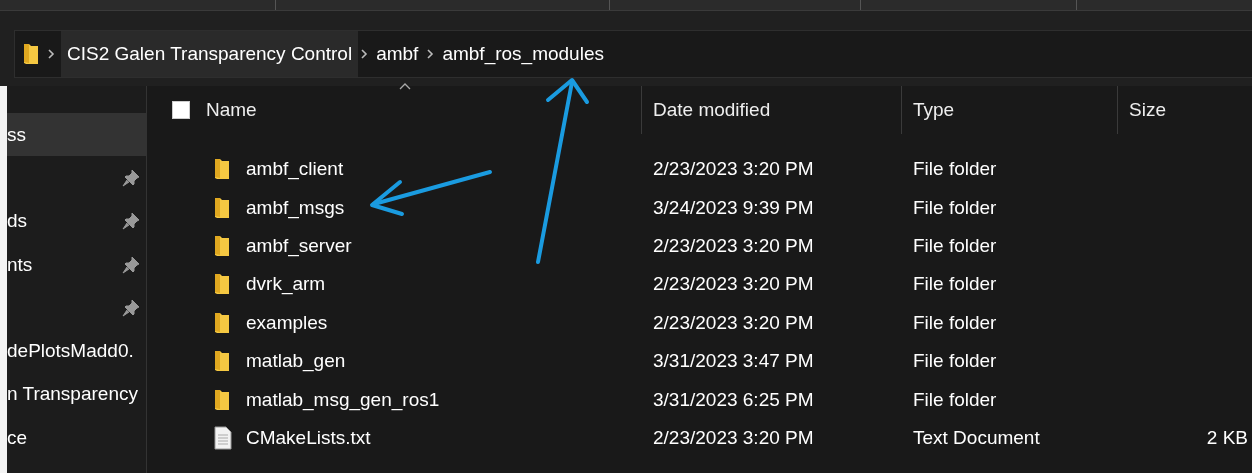 The image size is (1252, 473). What do you see at coordinates (76, 264) in the screenshot?
I see `sidebar-item: nts` at bounding box center [76, 264].